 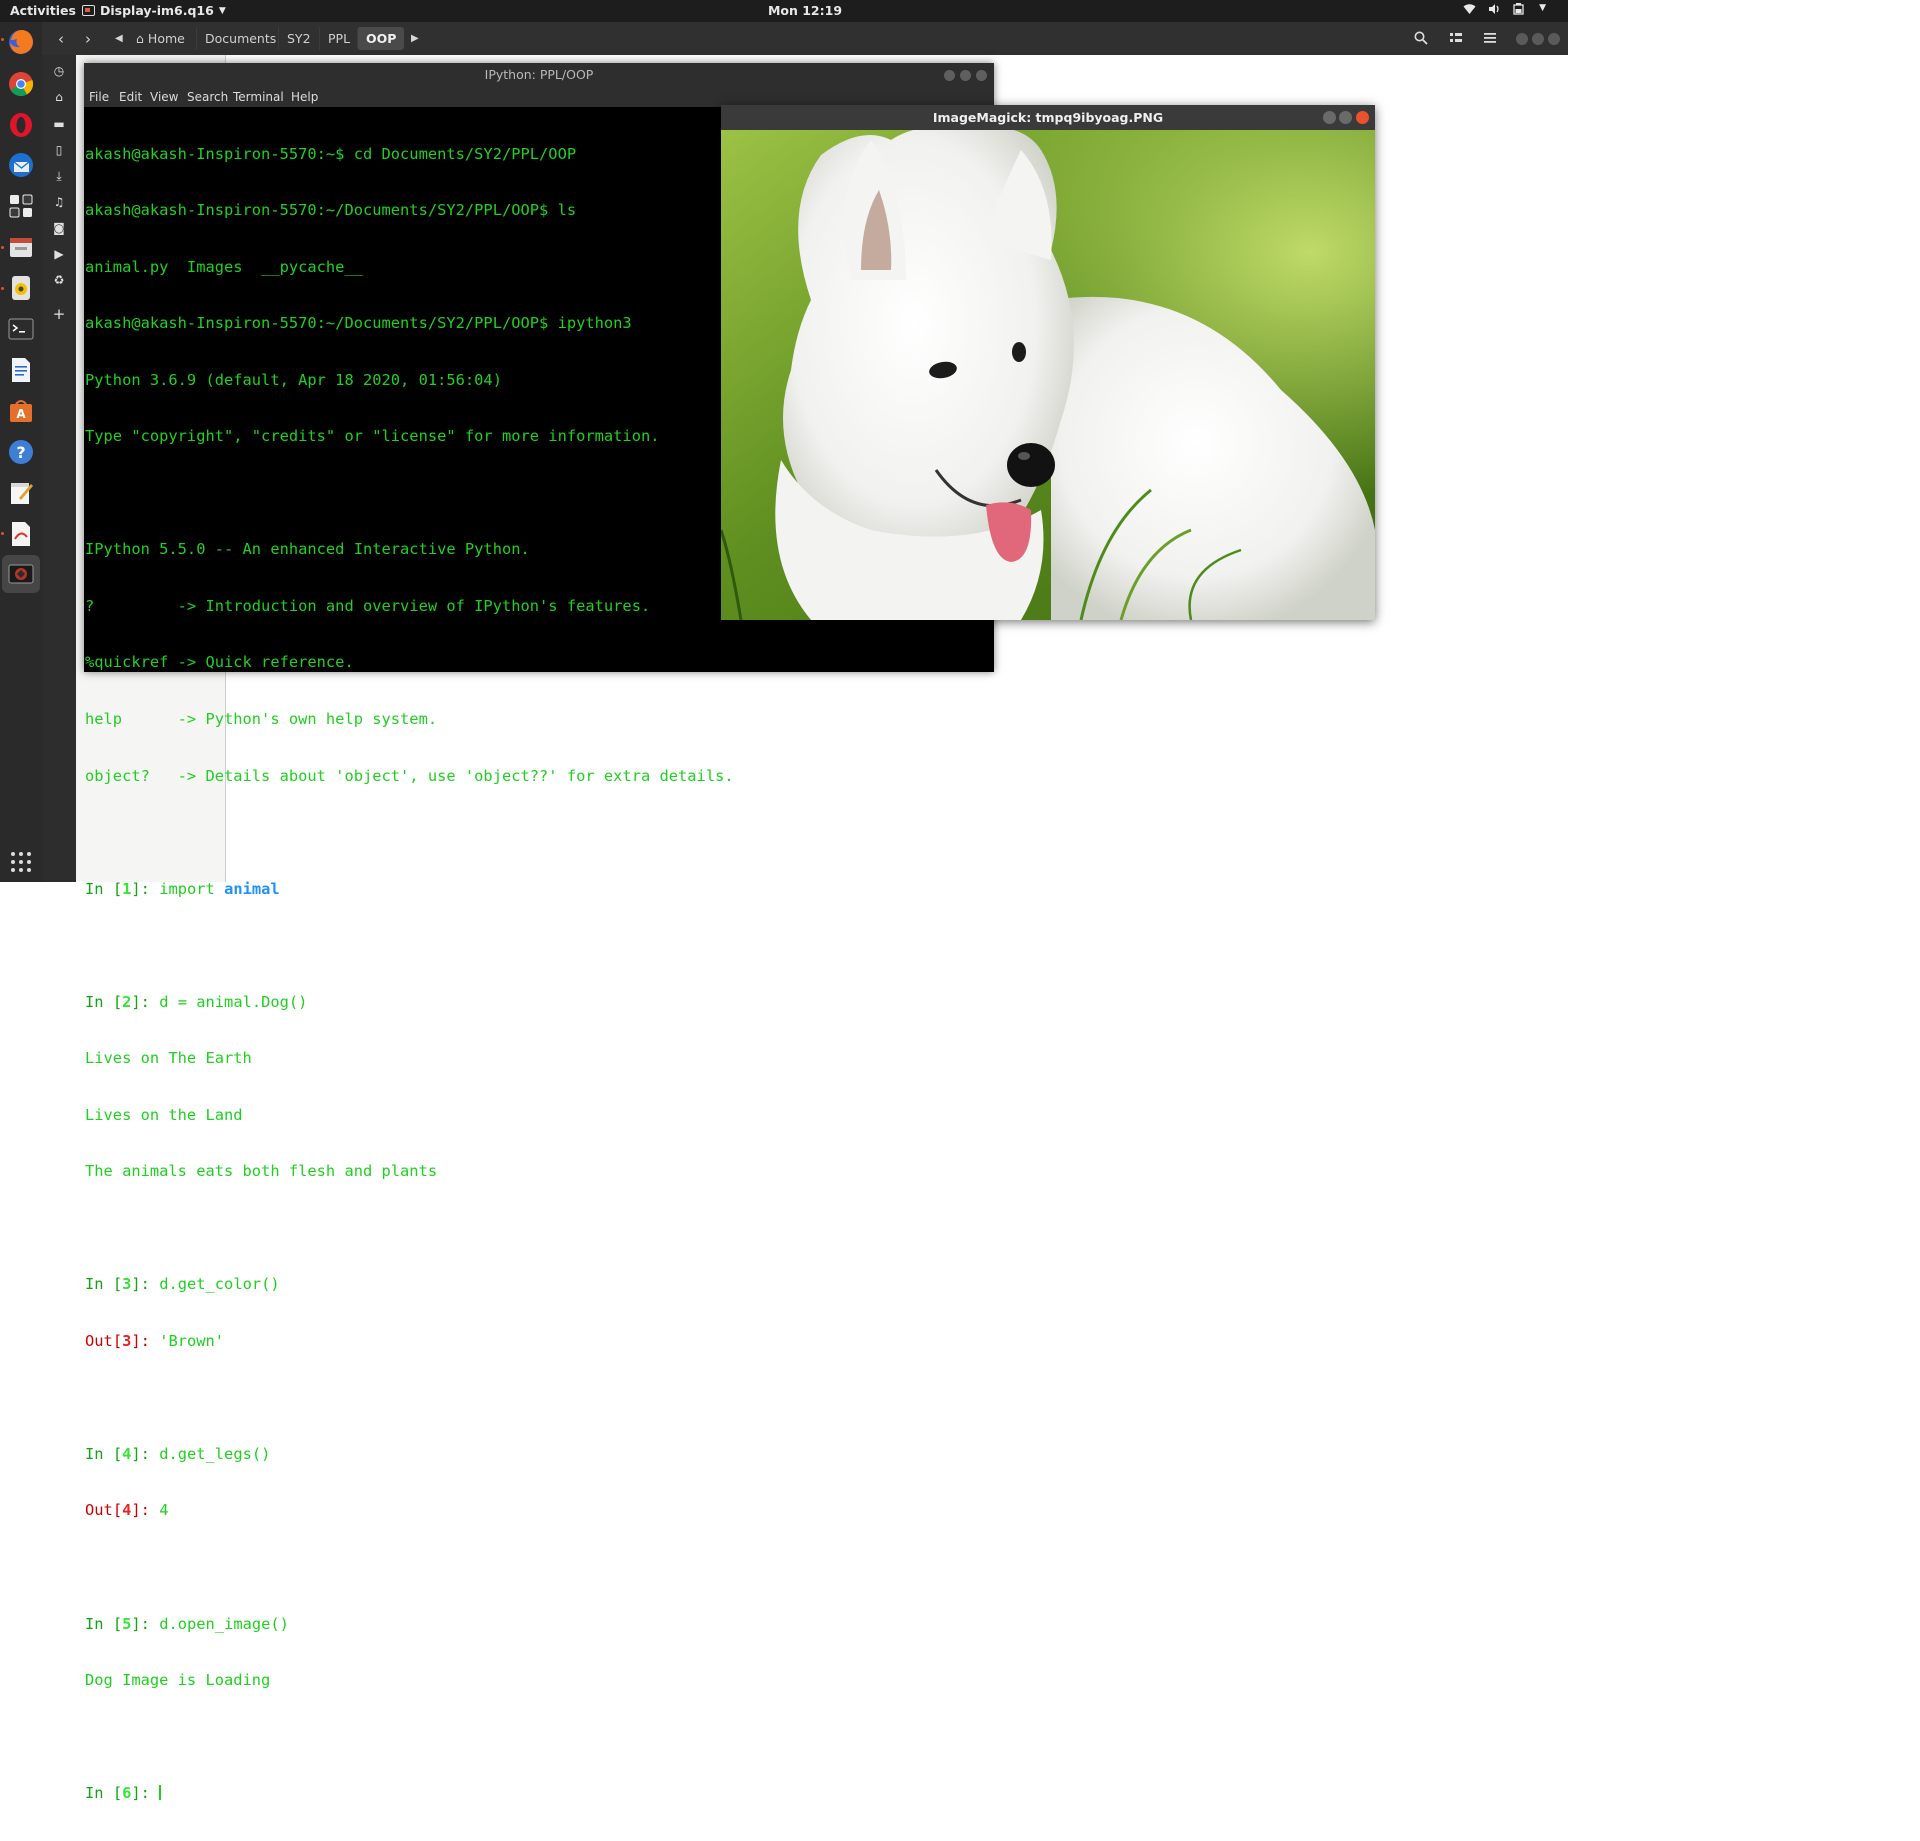 What do you see at coordinates (59, 97) in the screenshot?
I see `home-folder-icon: ⌂` at bounding box center [59, 97].